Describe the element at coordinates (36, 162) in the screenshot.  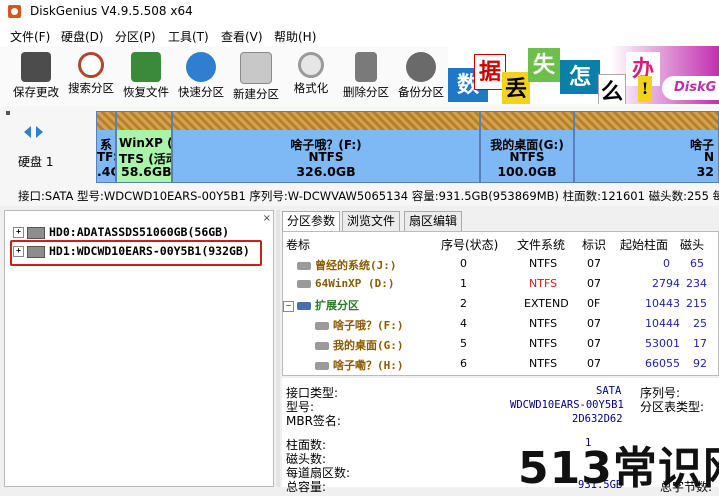
I see `disk-label: 硬盘 1` at that location.